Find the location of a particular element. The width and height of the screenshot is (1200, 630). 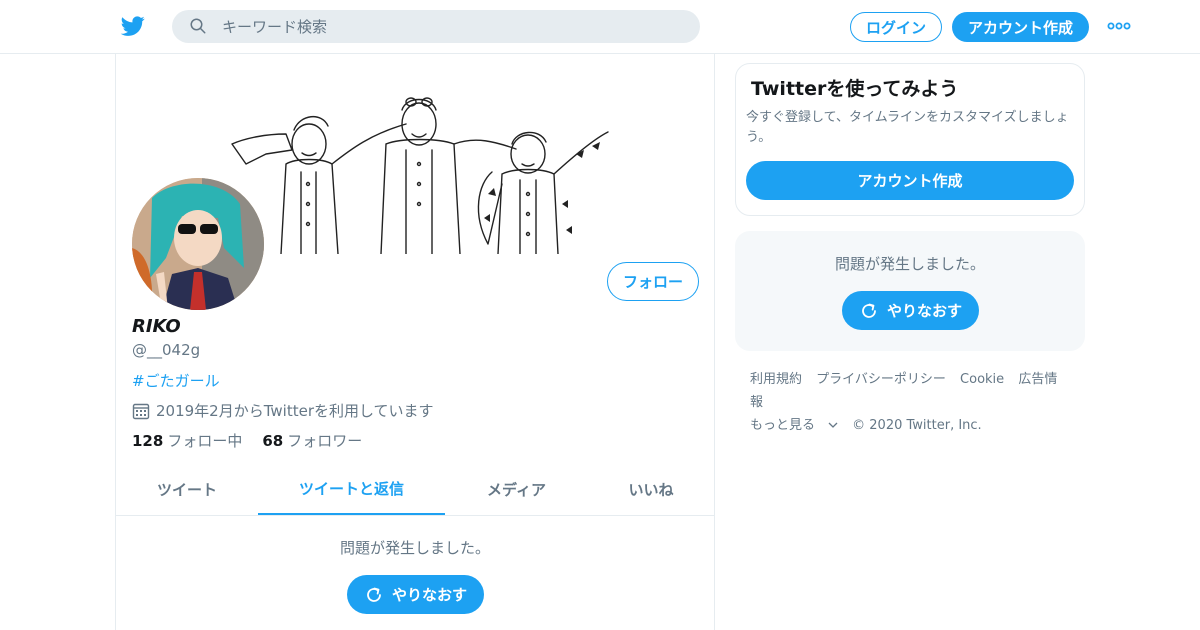

following-count: 128 is located at coordinates (148, 441).